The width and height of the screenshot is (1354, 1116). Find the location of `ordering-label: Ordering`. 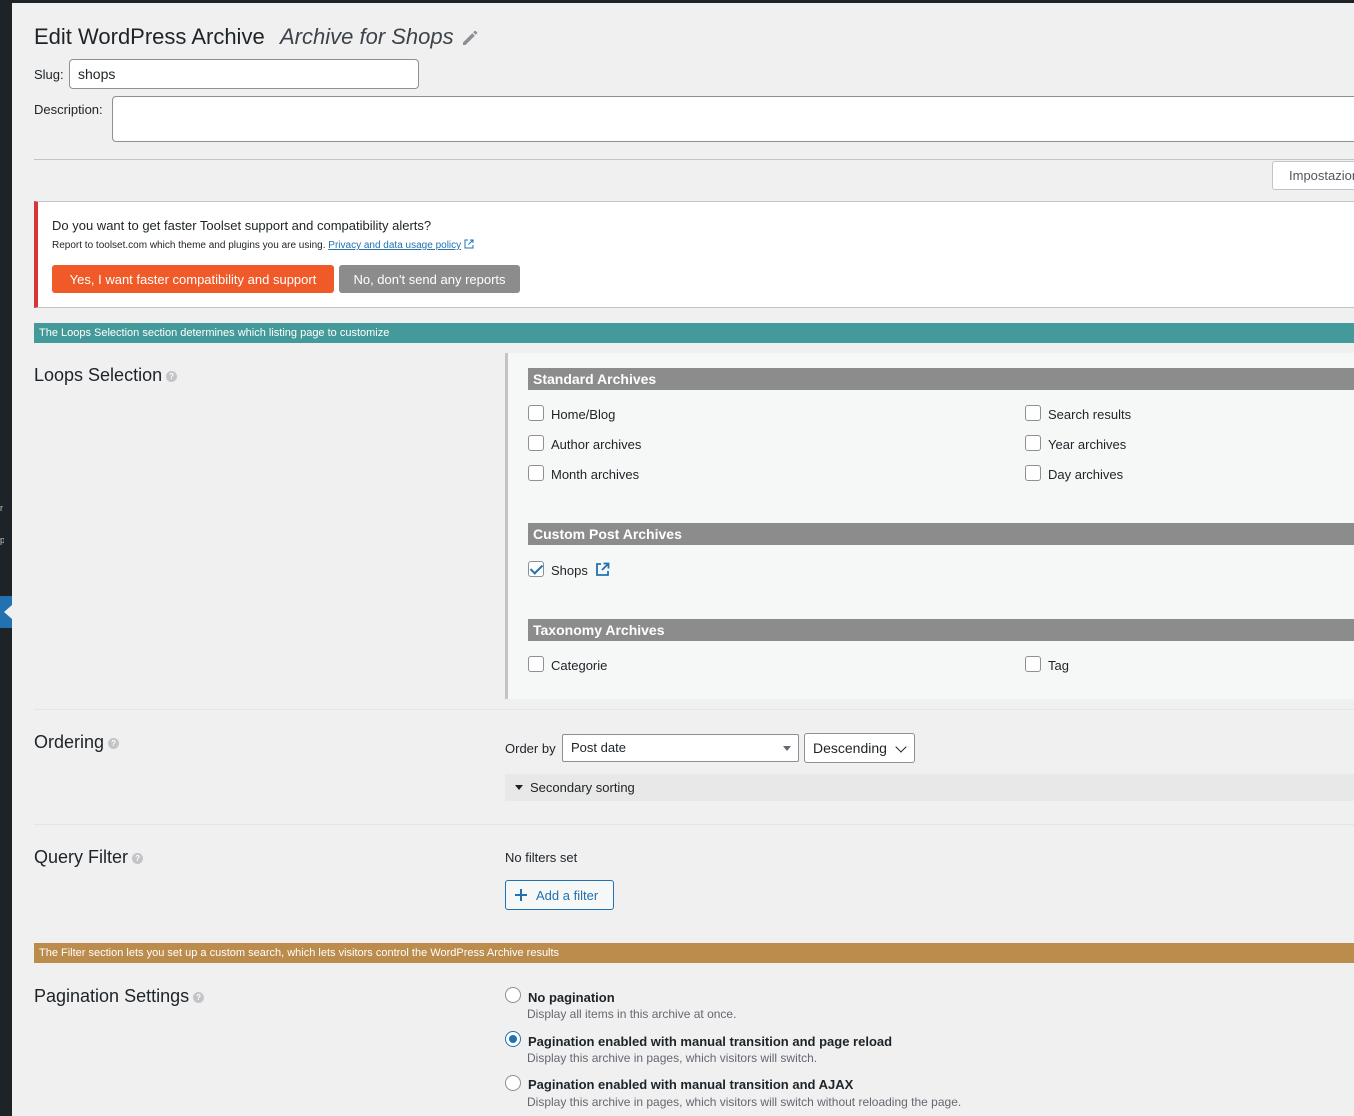

ordering-label: Ordering is located at coordinates (69, 742).